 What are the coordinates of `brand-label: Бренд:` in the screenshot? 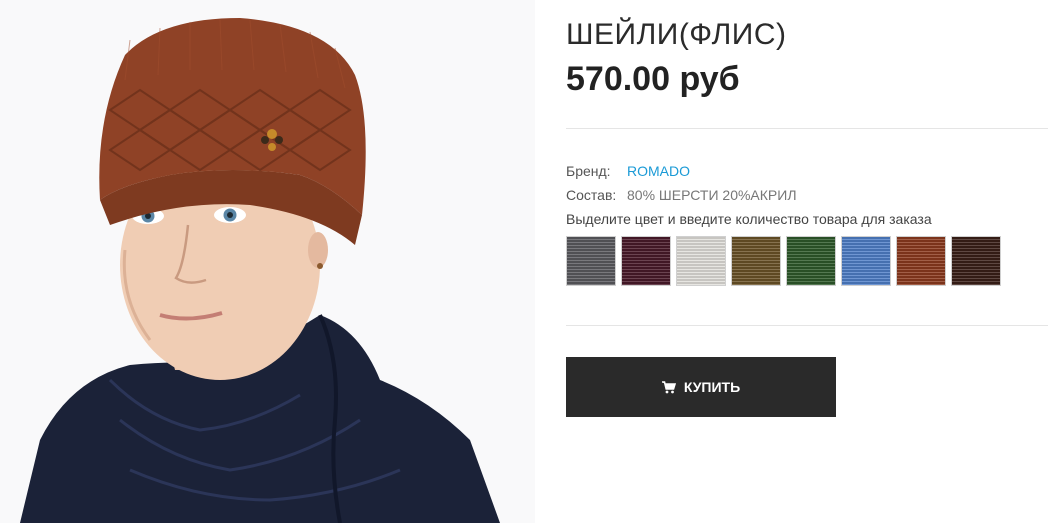 It's located at (588, 171).